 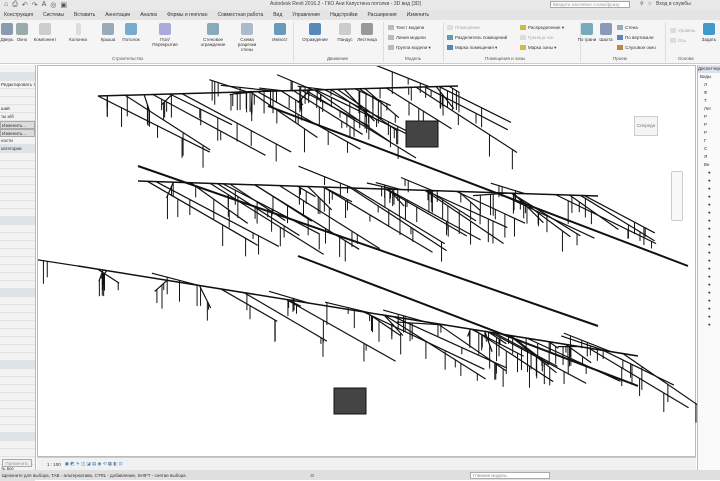 What do you see at coordinates (477, 37) in the screenshot?
I see `room-separator-button: Разделитель помещений` at bounding box center [477, 37].